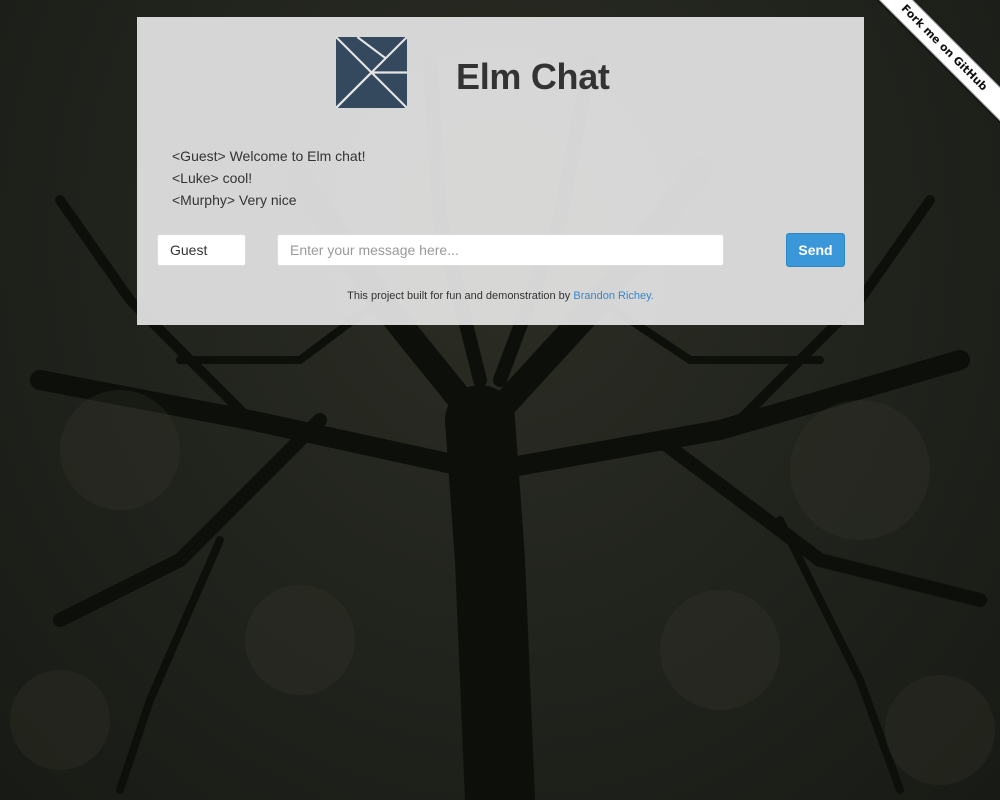 Image resolution: width=1000 pixels, height=800 pixels. Describe the element at coordinates (533, 76) in the screenshot. I see `app-title: Elm Chat` at that location.